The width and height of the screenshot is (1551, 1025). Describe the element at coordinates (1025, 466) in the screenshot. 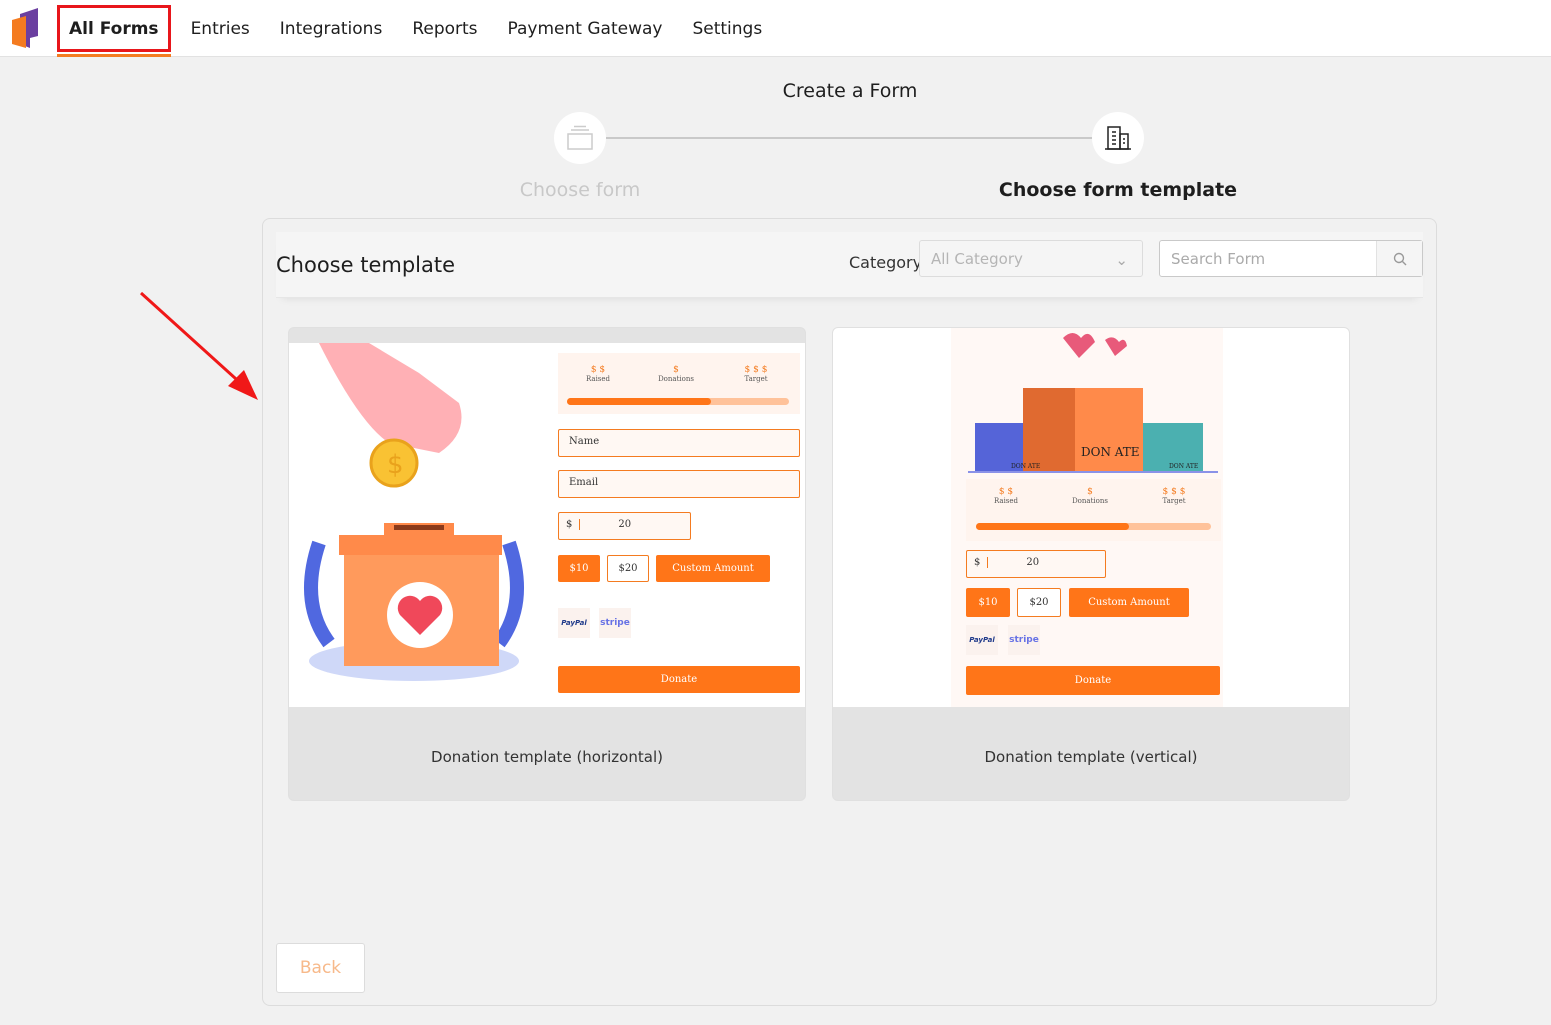

I see `small-banner-left: DON ATE` at that location.